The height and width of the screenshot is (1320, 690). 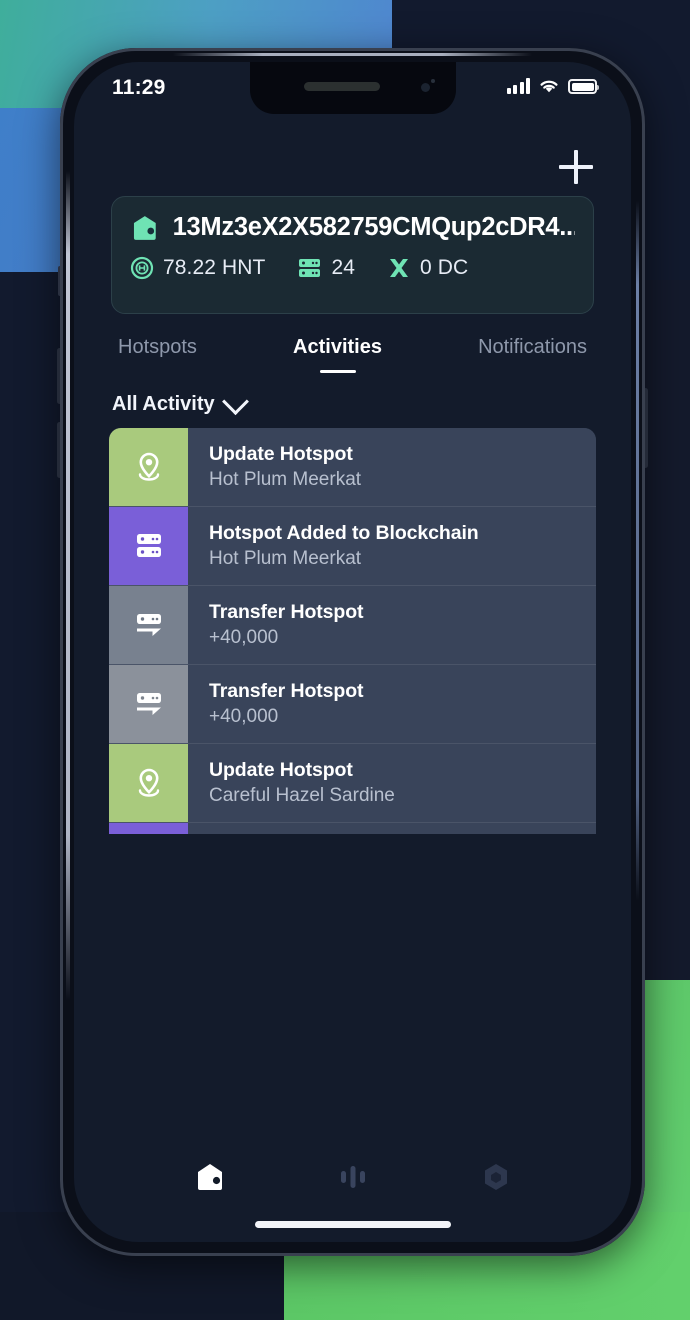 I want to click on status-indicators, so click(x=552, y=86).